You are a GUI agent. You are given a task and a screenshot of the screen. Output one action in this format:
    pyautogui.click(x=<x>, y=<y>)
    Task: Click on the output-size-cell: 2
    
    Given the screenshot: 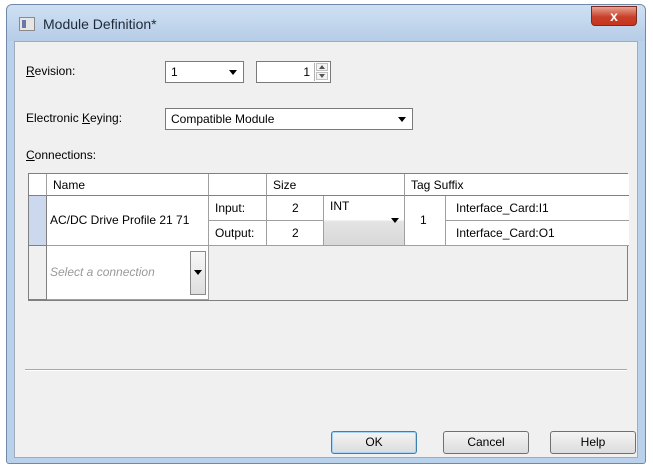 What is the action you would take?
    pyautogui.click(x=295, y=233)
    